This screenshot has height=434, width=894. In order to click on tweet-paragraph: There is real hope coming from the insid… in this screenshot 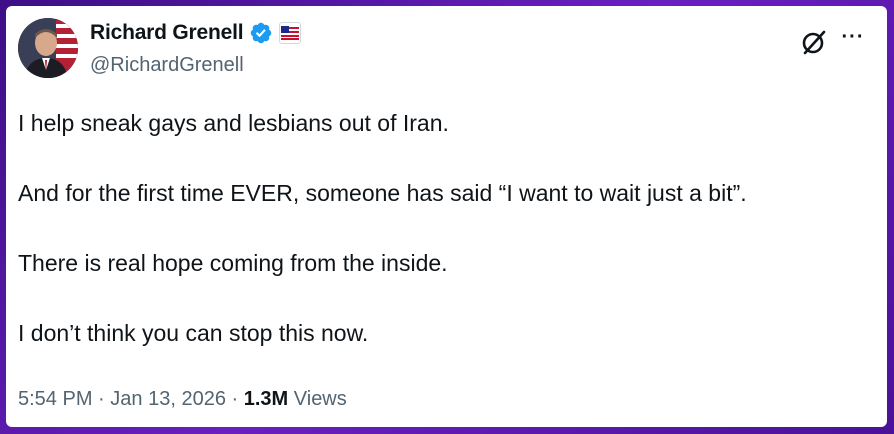, I will do `click(233, 263)`.